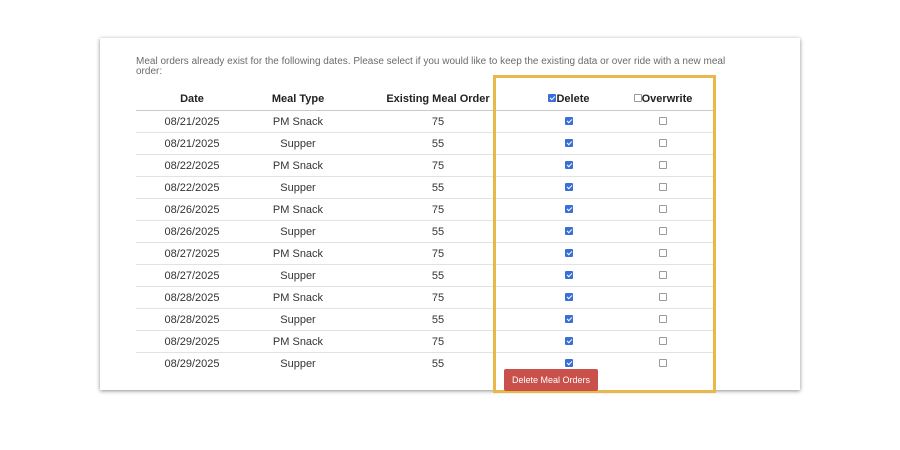 Image resolution: width=900 pixels, height=450 pixels. I want to click on table-row: 08/29/2025 Supper 55, so click(426, 363).